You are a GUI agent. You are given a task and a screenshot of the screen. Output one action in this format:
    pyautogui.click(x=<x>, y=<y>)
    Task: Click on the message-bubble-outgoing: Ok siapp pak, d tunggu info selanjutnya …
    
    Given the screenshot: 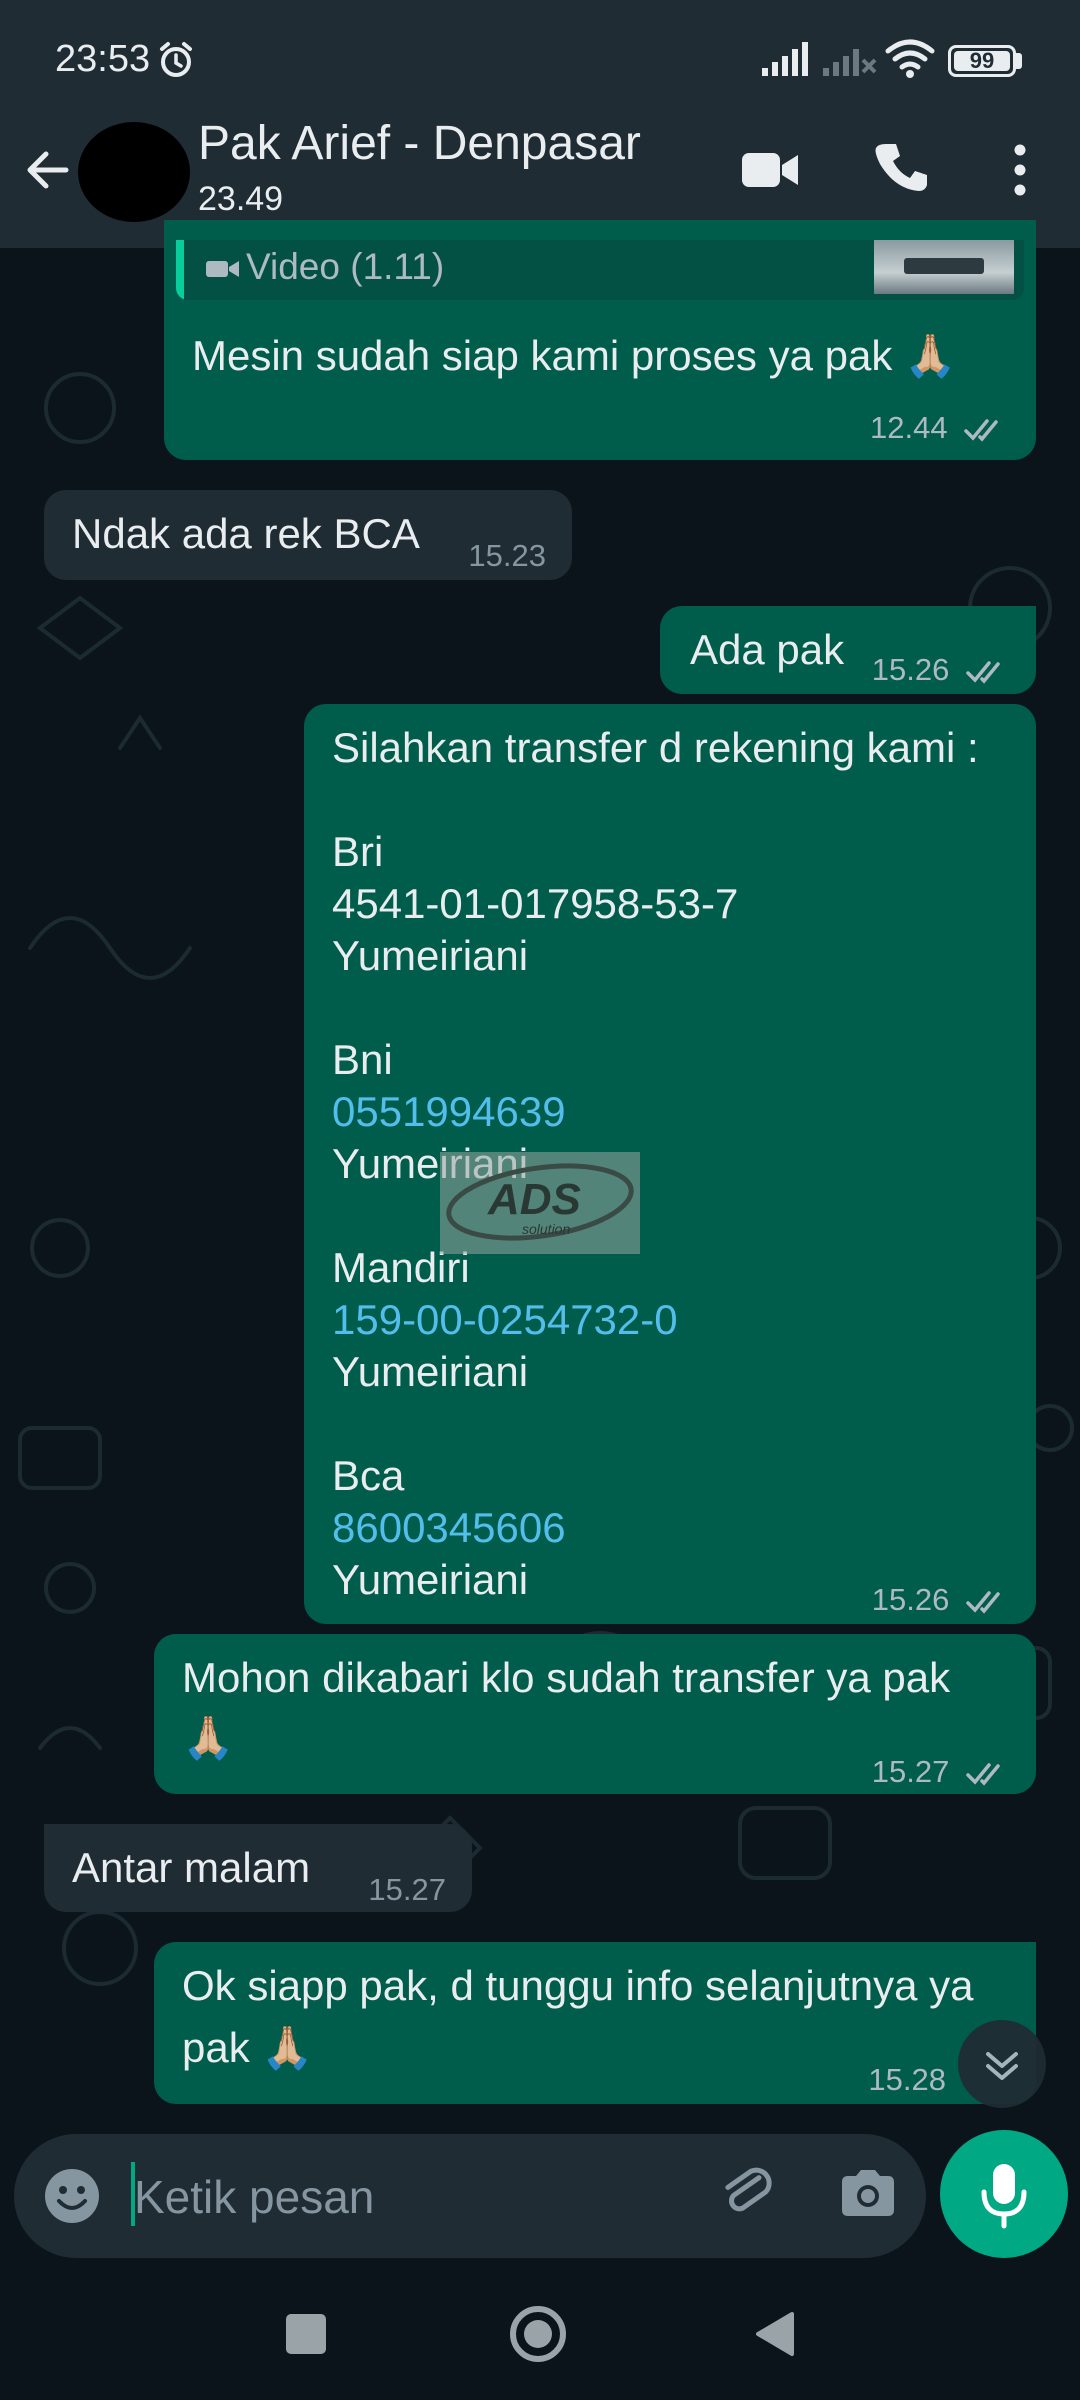 What is the action you would take?
    pyautogui.click(x=595, y=2023)
    